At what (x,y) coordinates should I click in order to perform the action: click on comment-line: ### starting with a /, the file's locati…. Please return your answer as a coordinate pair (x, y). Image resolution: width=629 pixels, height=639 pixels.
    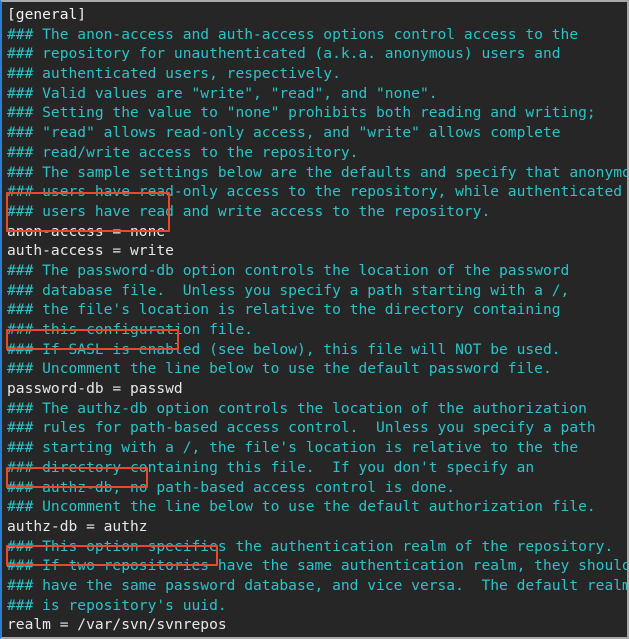
    Looking at the image, I should click on (317, 448).